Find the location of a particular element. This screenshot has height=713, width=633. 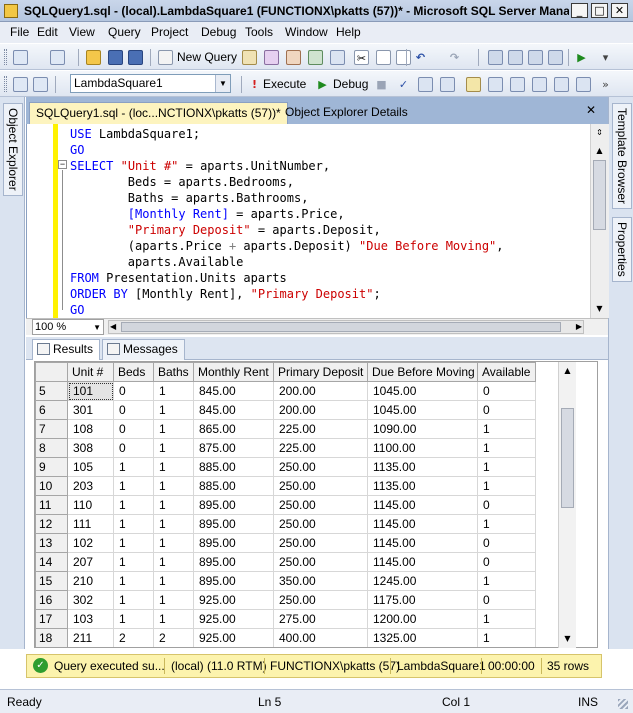

connect-icon is located at coordinates (20, 84).